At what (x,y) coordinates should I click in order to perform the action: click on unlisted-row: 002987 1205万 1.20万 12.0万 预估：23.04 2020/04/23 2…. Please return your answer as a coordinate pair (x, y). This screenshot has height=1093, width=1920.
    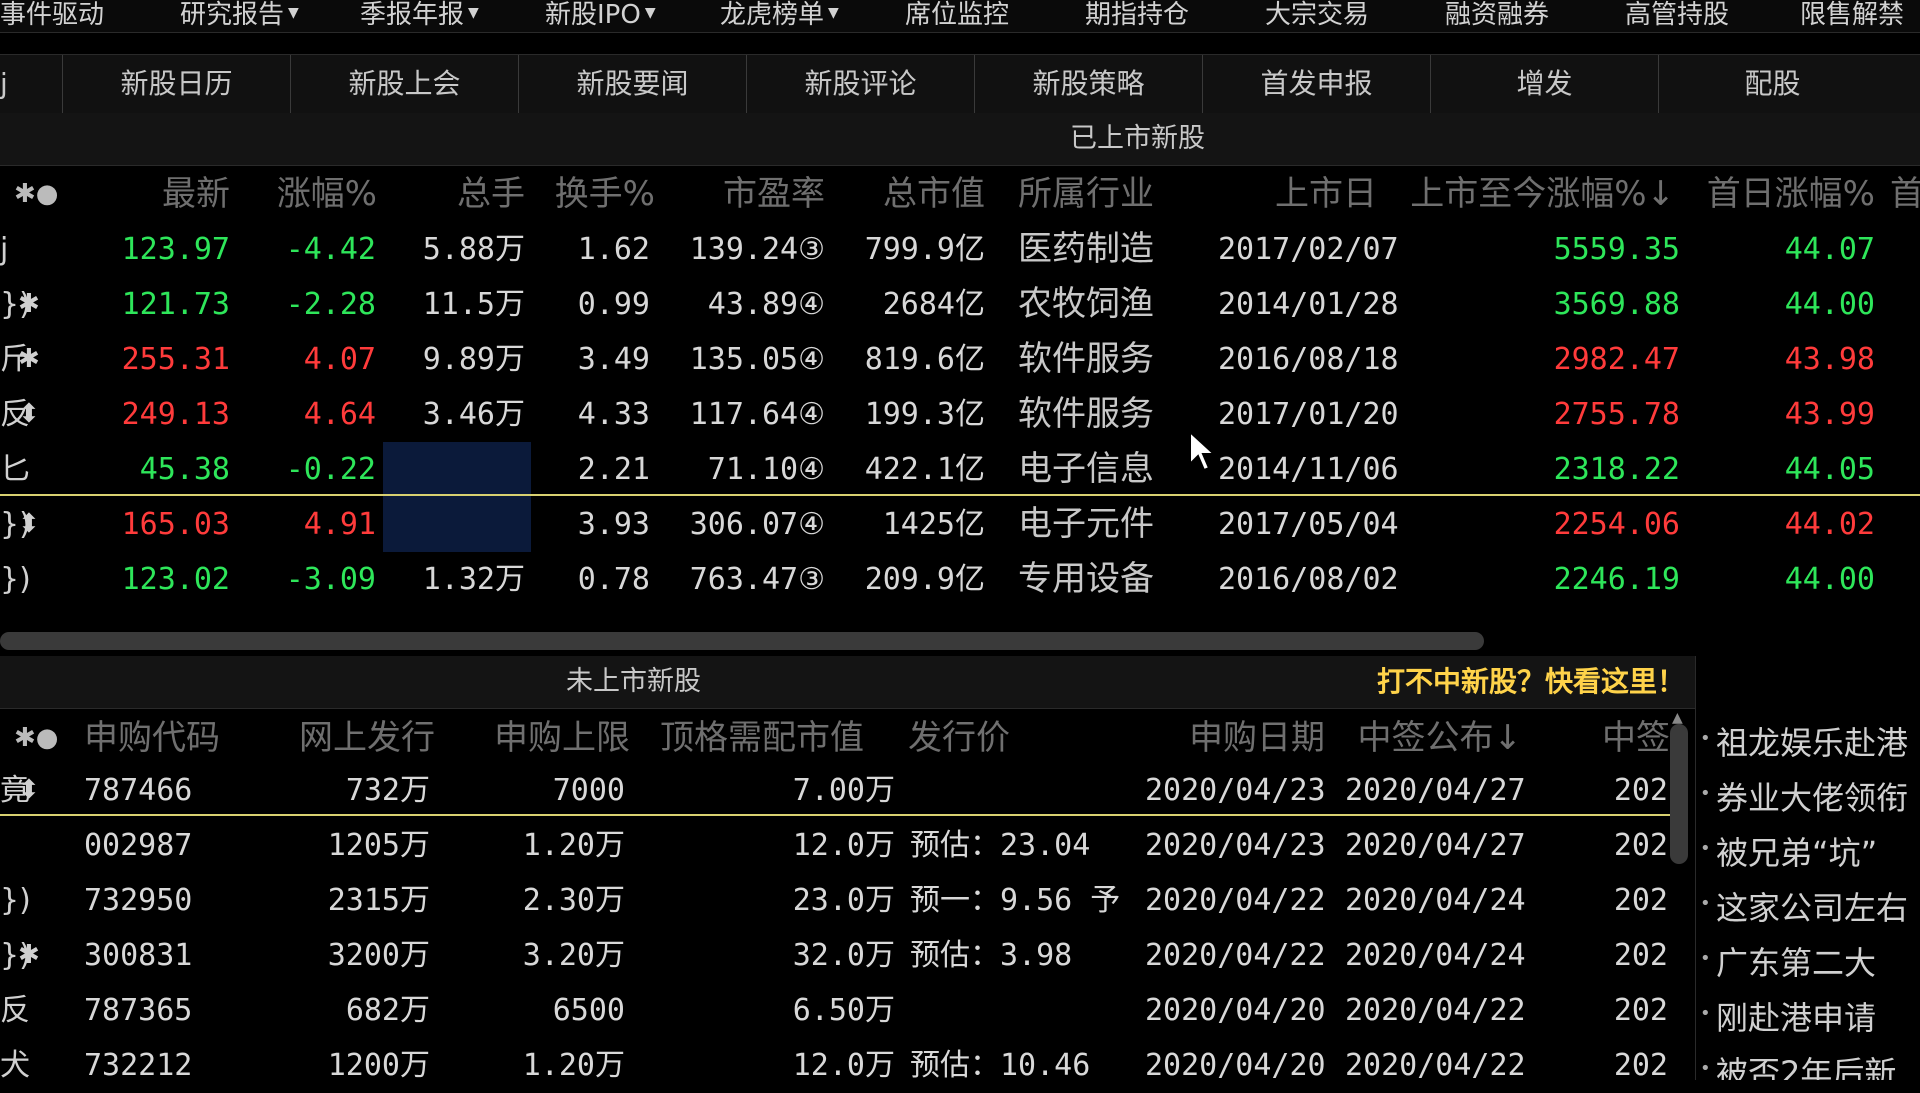
    Looking at the image, I should click on (835, 845).